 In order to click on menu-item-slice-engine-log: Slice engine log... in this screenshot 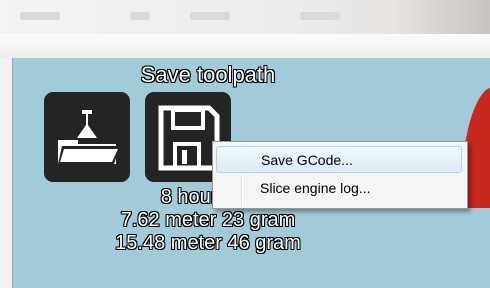, I will do `click(339, 188)`.